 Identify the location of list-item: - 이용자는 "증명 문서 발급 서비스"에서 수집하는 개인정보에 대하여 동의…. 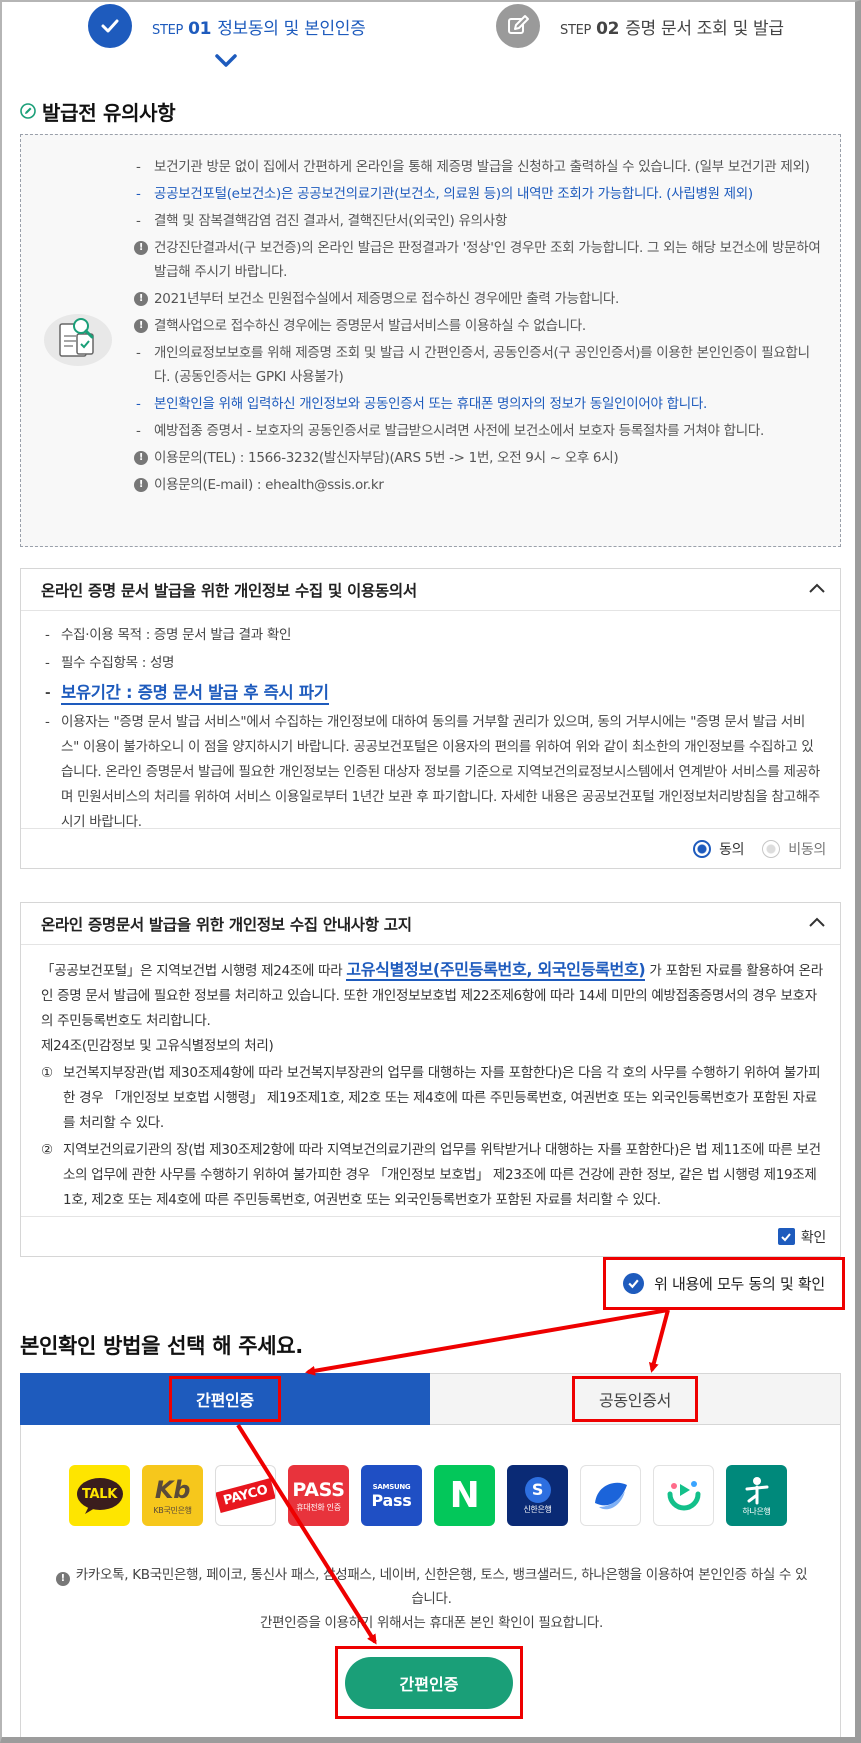
(432, 771).